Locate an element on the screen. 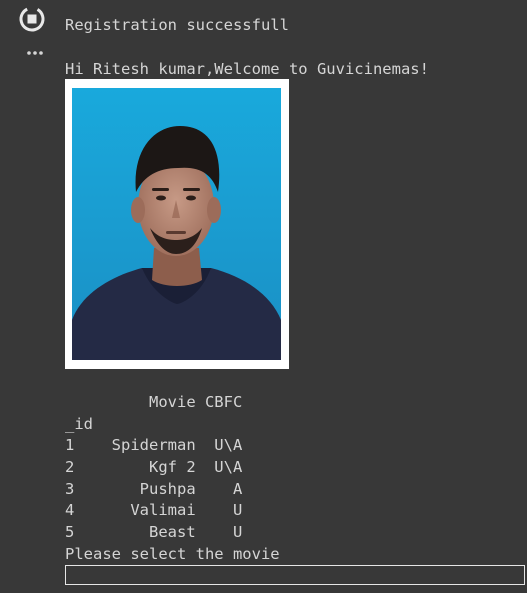 This screenshot has height=593, width=527. prompt-text: Please select the movie is located at coordinates (172, 554).